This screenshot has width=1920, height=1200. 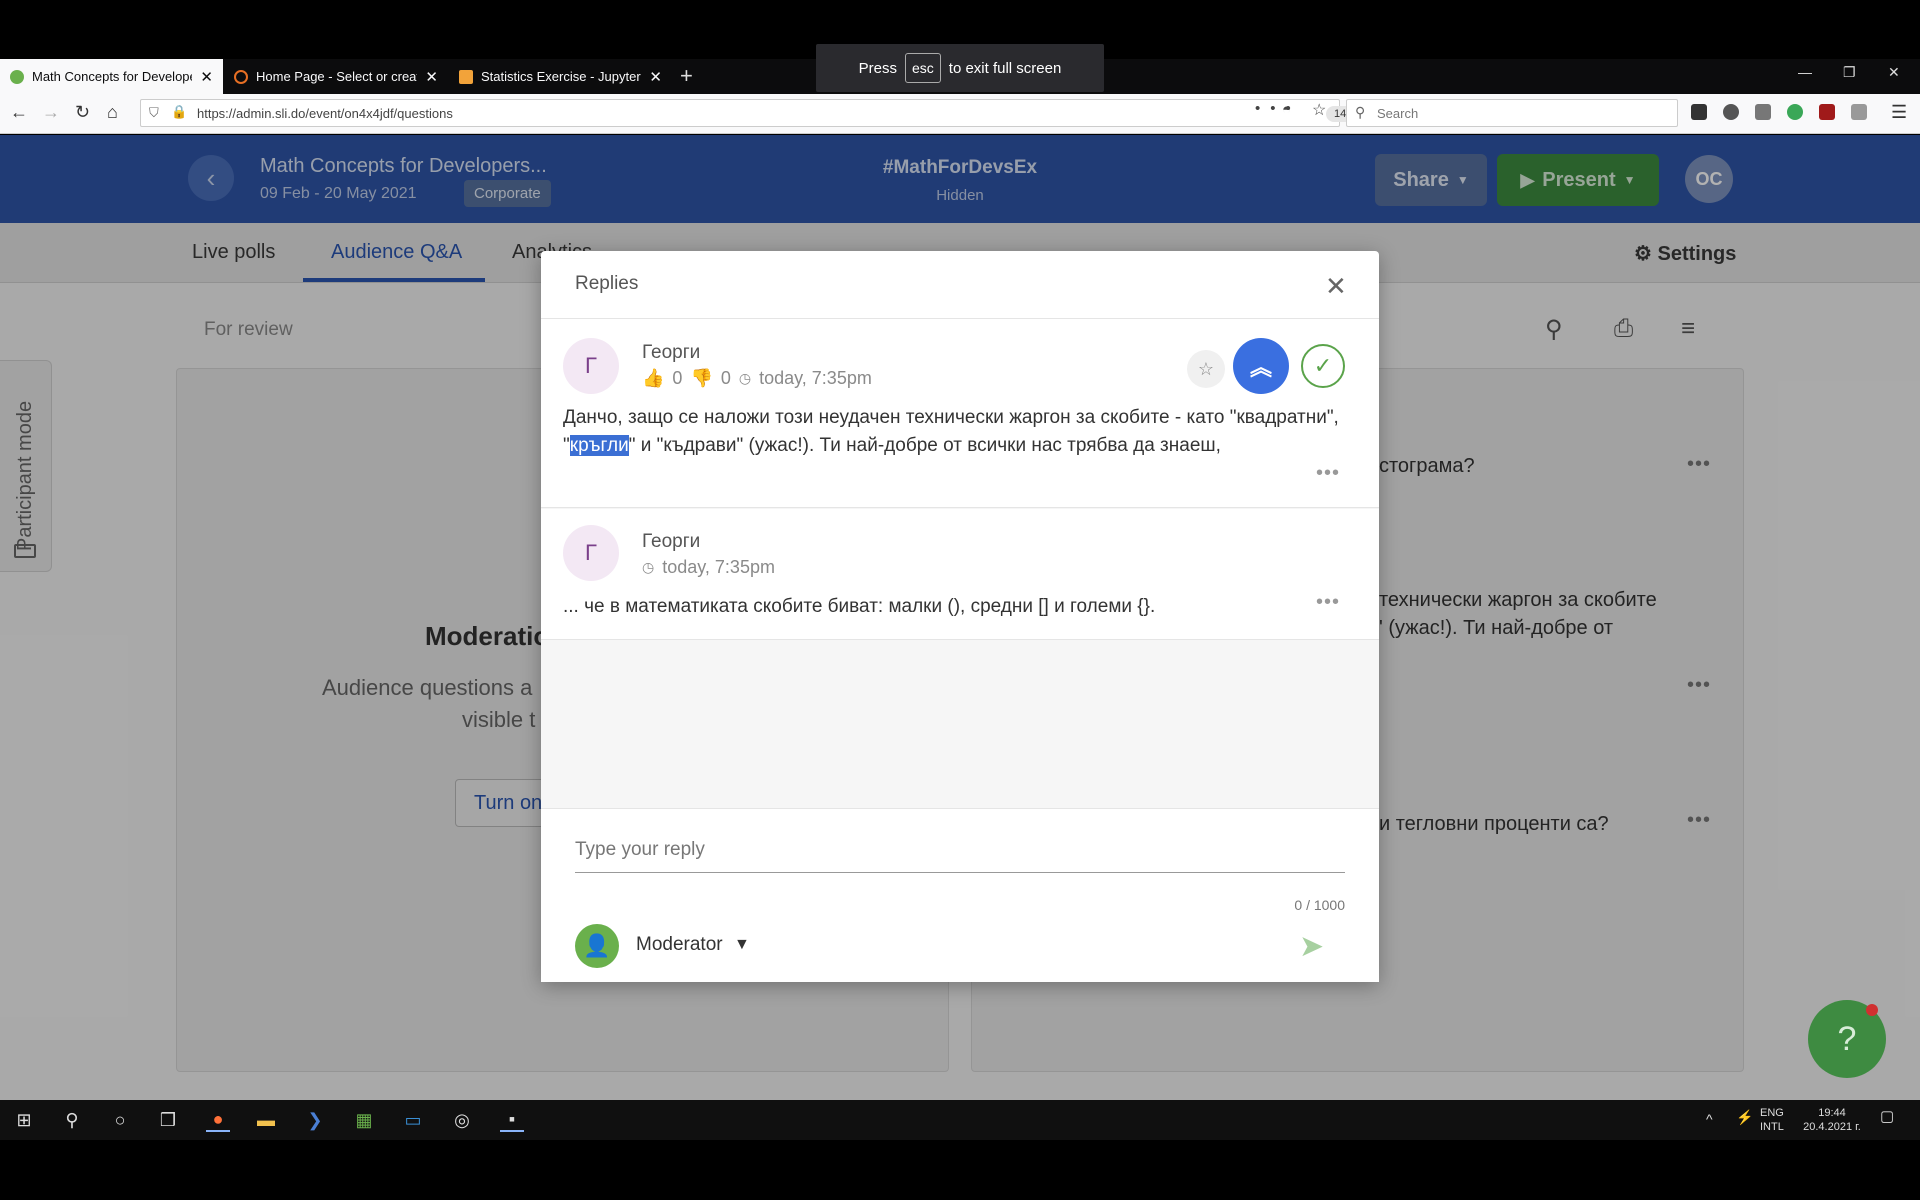 What do you see at coordinates (686, 76) in the screenshot?
I see `new-tab-icon: +` at bounding box center [686, 76].